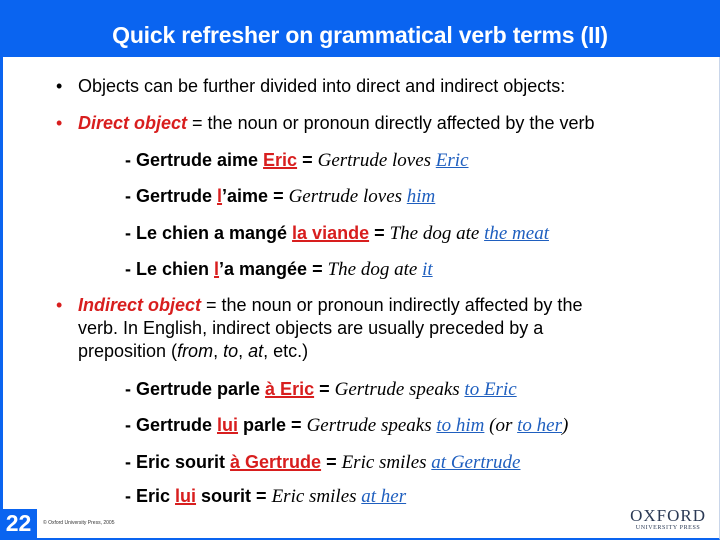 This screenshot has width=720, height=540. What do you see at coordinates (224, 496) in the screenshot?
I see `french-text: sourit` at bounding box center [224, 496].